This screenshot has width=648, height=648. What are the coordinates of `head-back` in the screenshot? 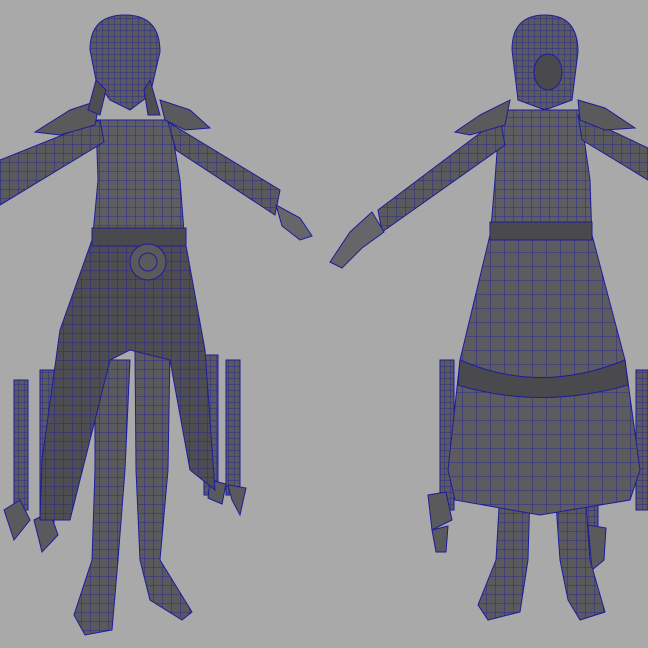 It's located at (545, 62).